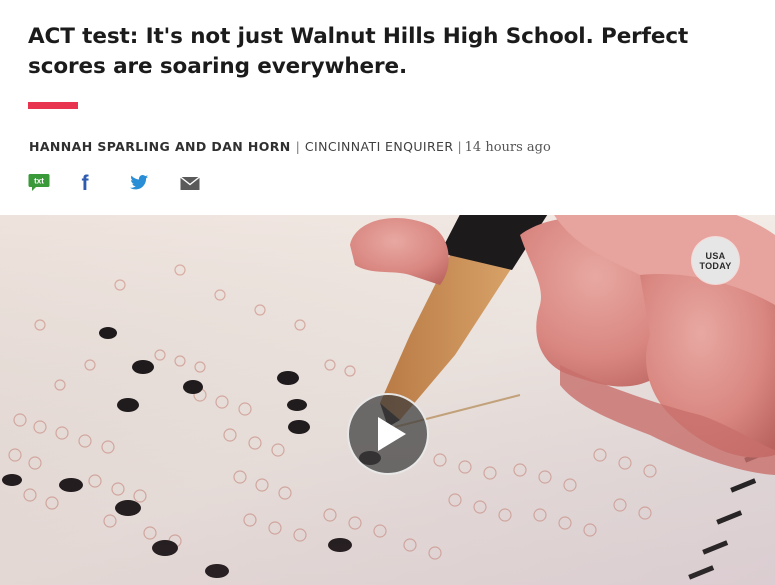  What do you see at coordinates (507, 147) in the screenshot?
I see `byline-timestamp: 14 hours ago` at bounding box center [507, 147].